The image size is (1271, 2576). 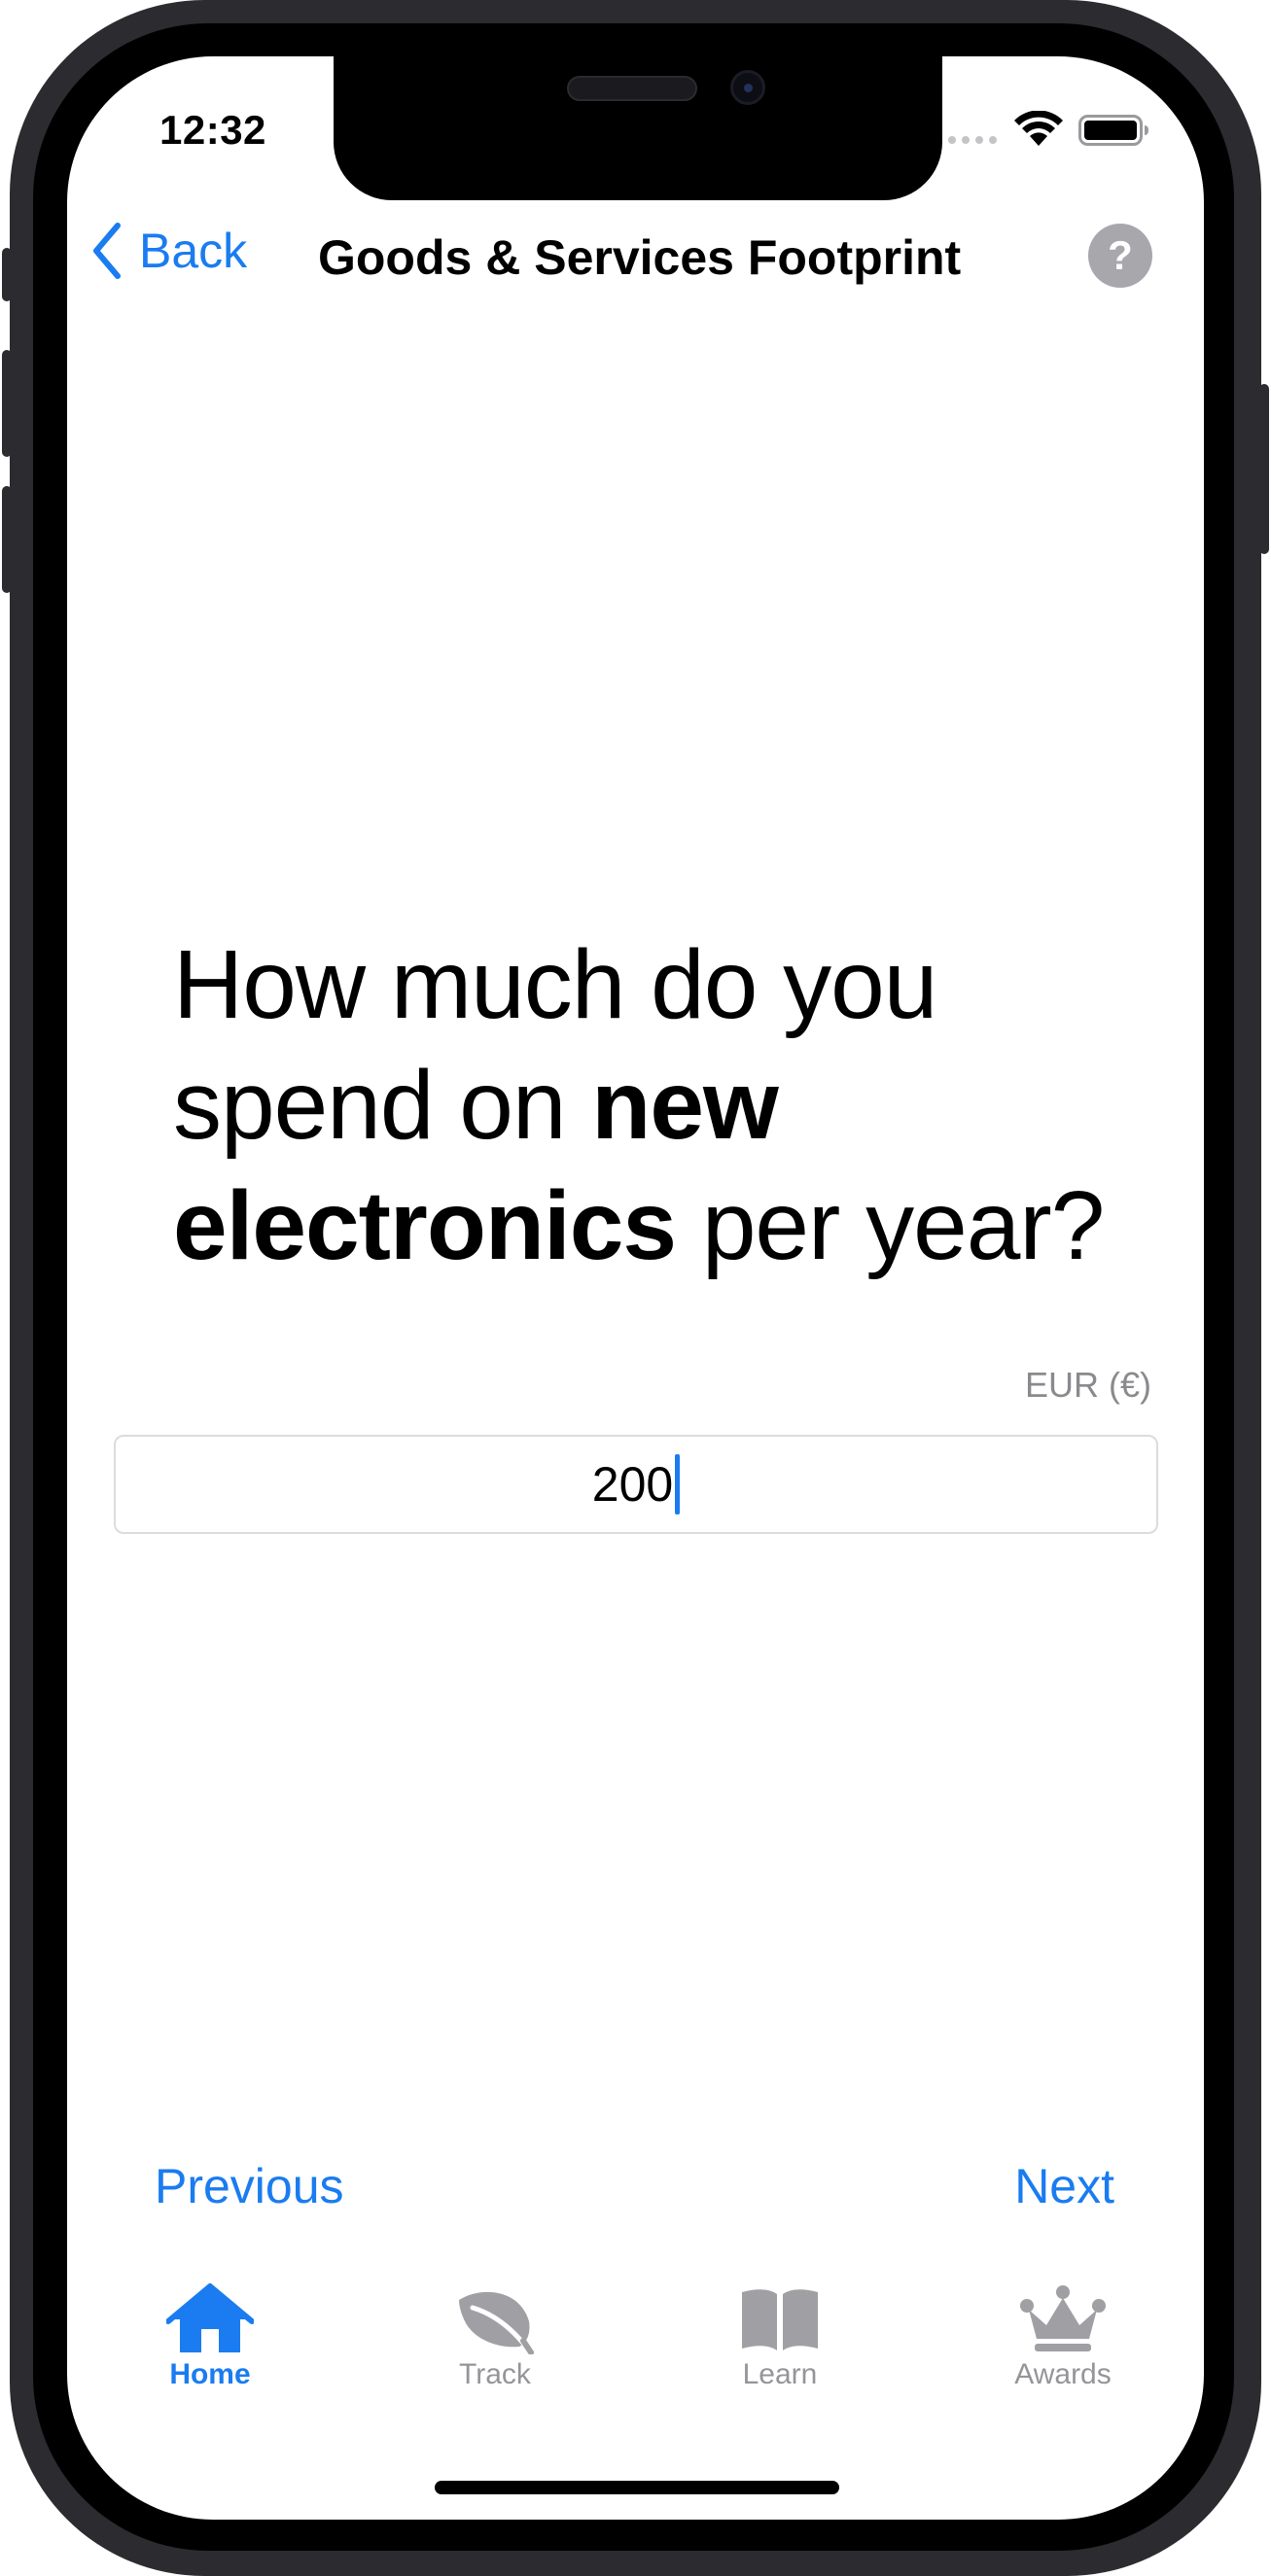 What do you see at coordinates (640, 257) in the screenshot?
I see `page-title: Goods & Services Footprint` at bounding box center [640, 257].